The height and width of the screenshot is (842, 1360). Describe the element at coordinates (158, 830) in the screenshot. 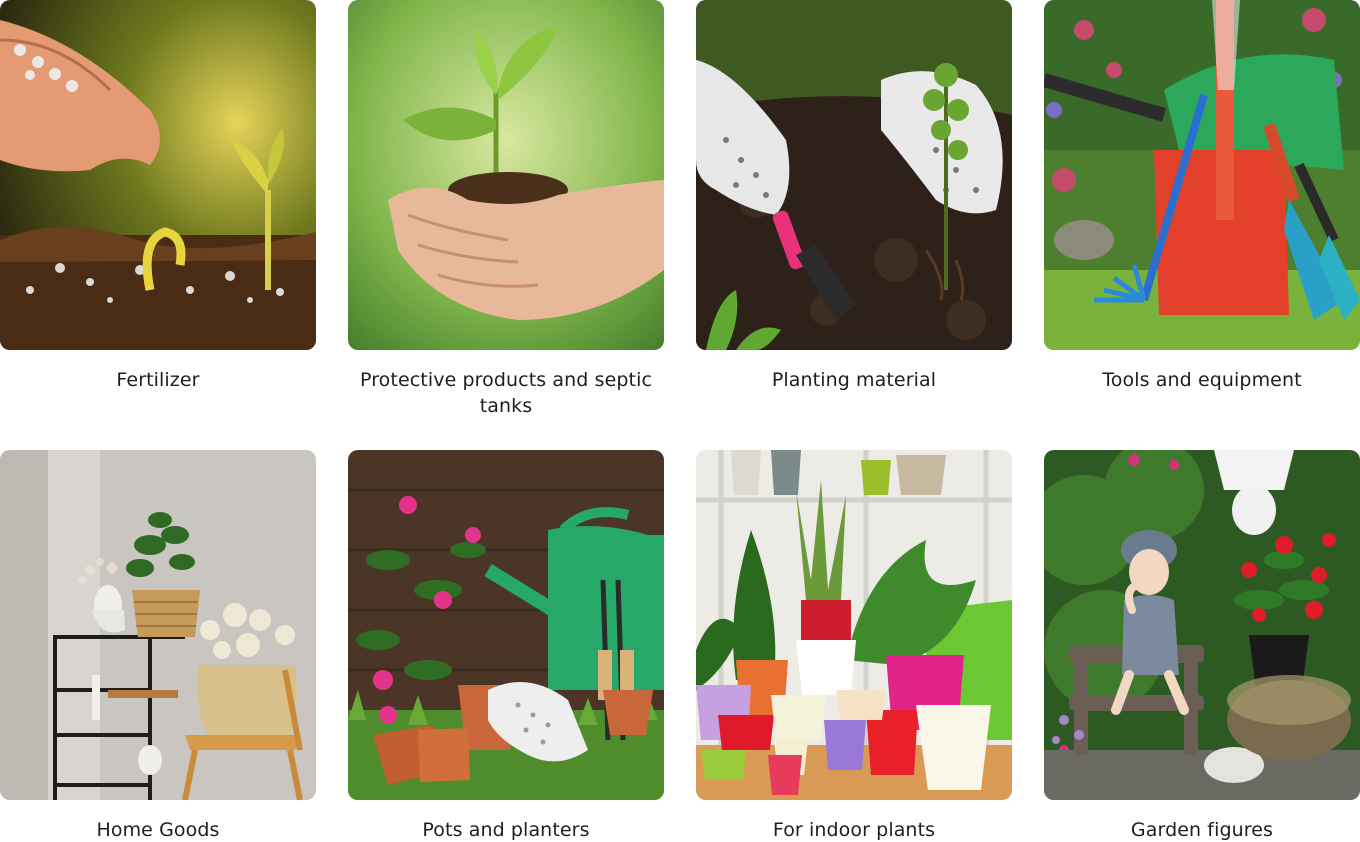

I see `category-label: Home Goods` at that location.